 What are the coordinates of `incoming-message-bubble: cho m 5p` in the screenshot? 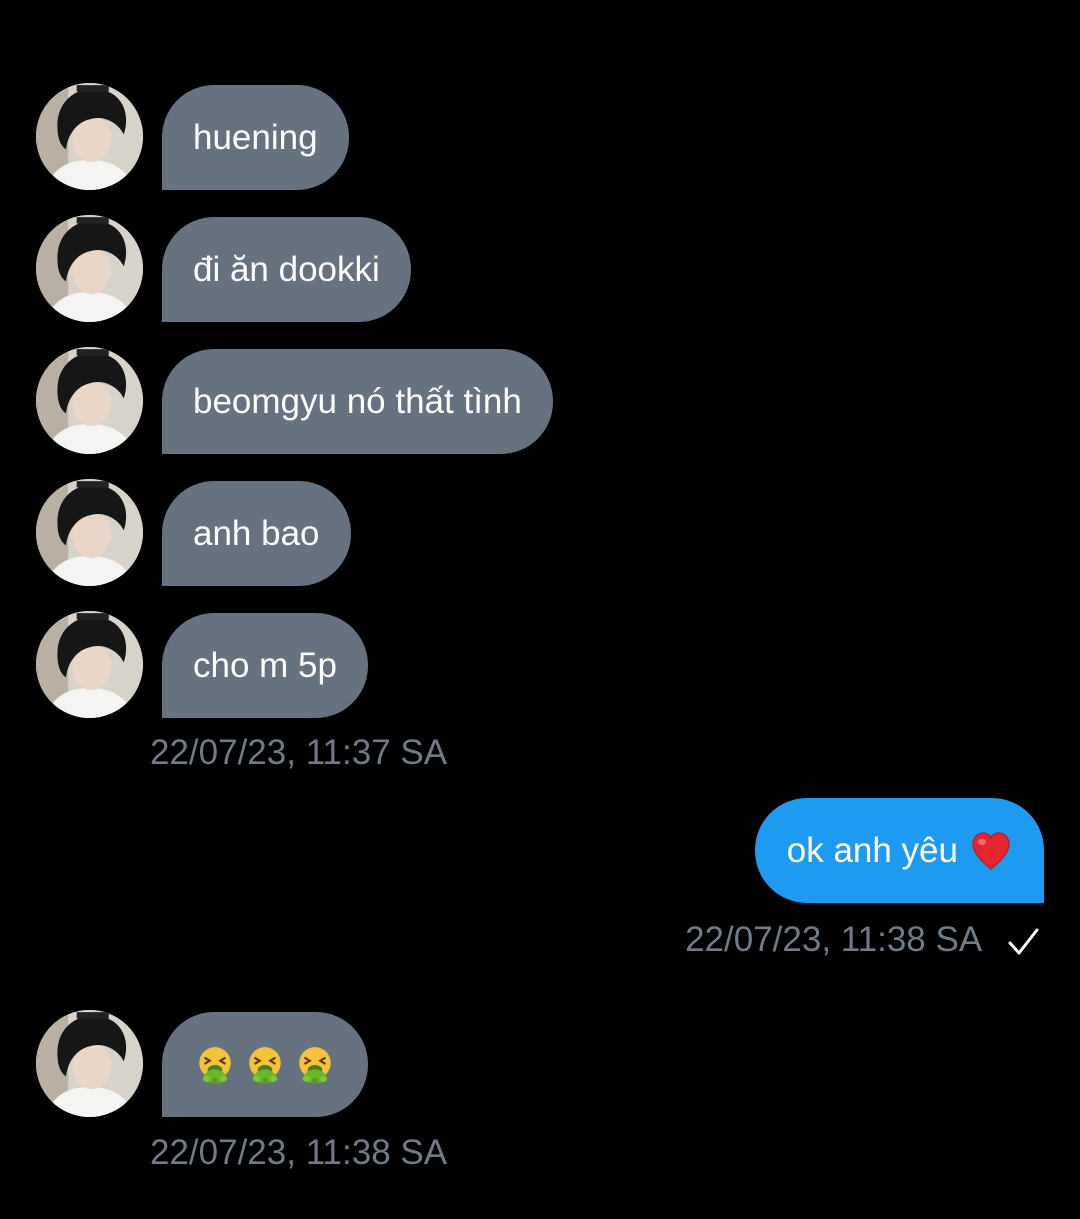 It's located at (265, 665).